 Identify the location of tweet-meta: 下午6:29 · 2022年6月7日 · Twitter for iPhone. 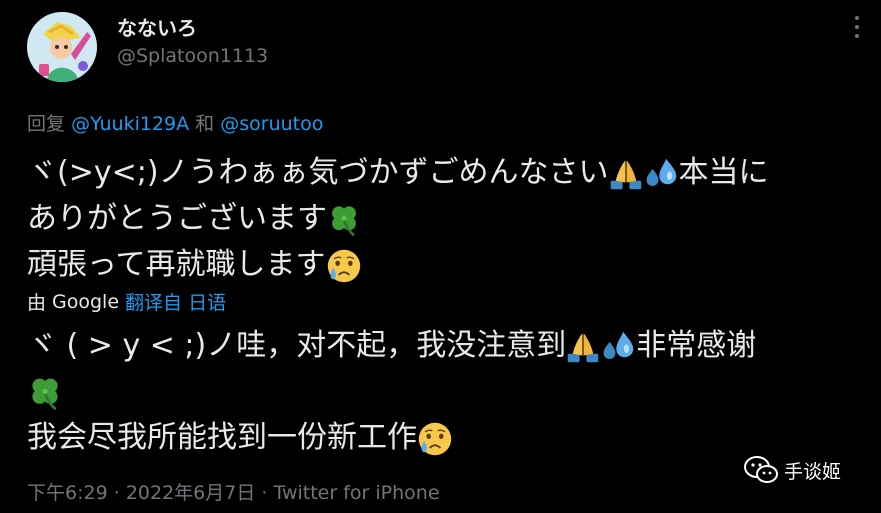
(233, 491).